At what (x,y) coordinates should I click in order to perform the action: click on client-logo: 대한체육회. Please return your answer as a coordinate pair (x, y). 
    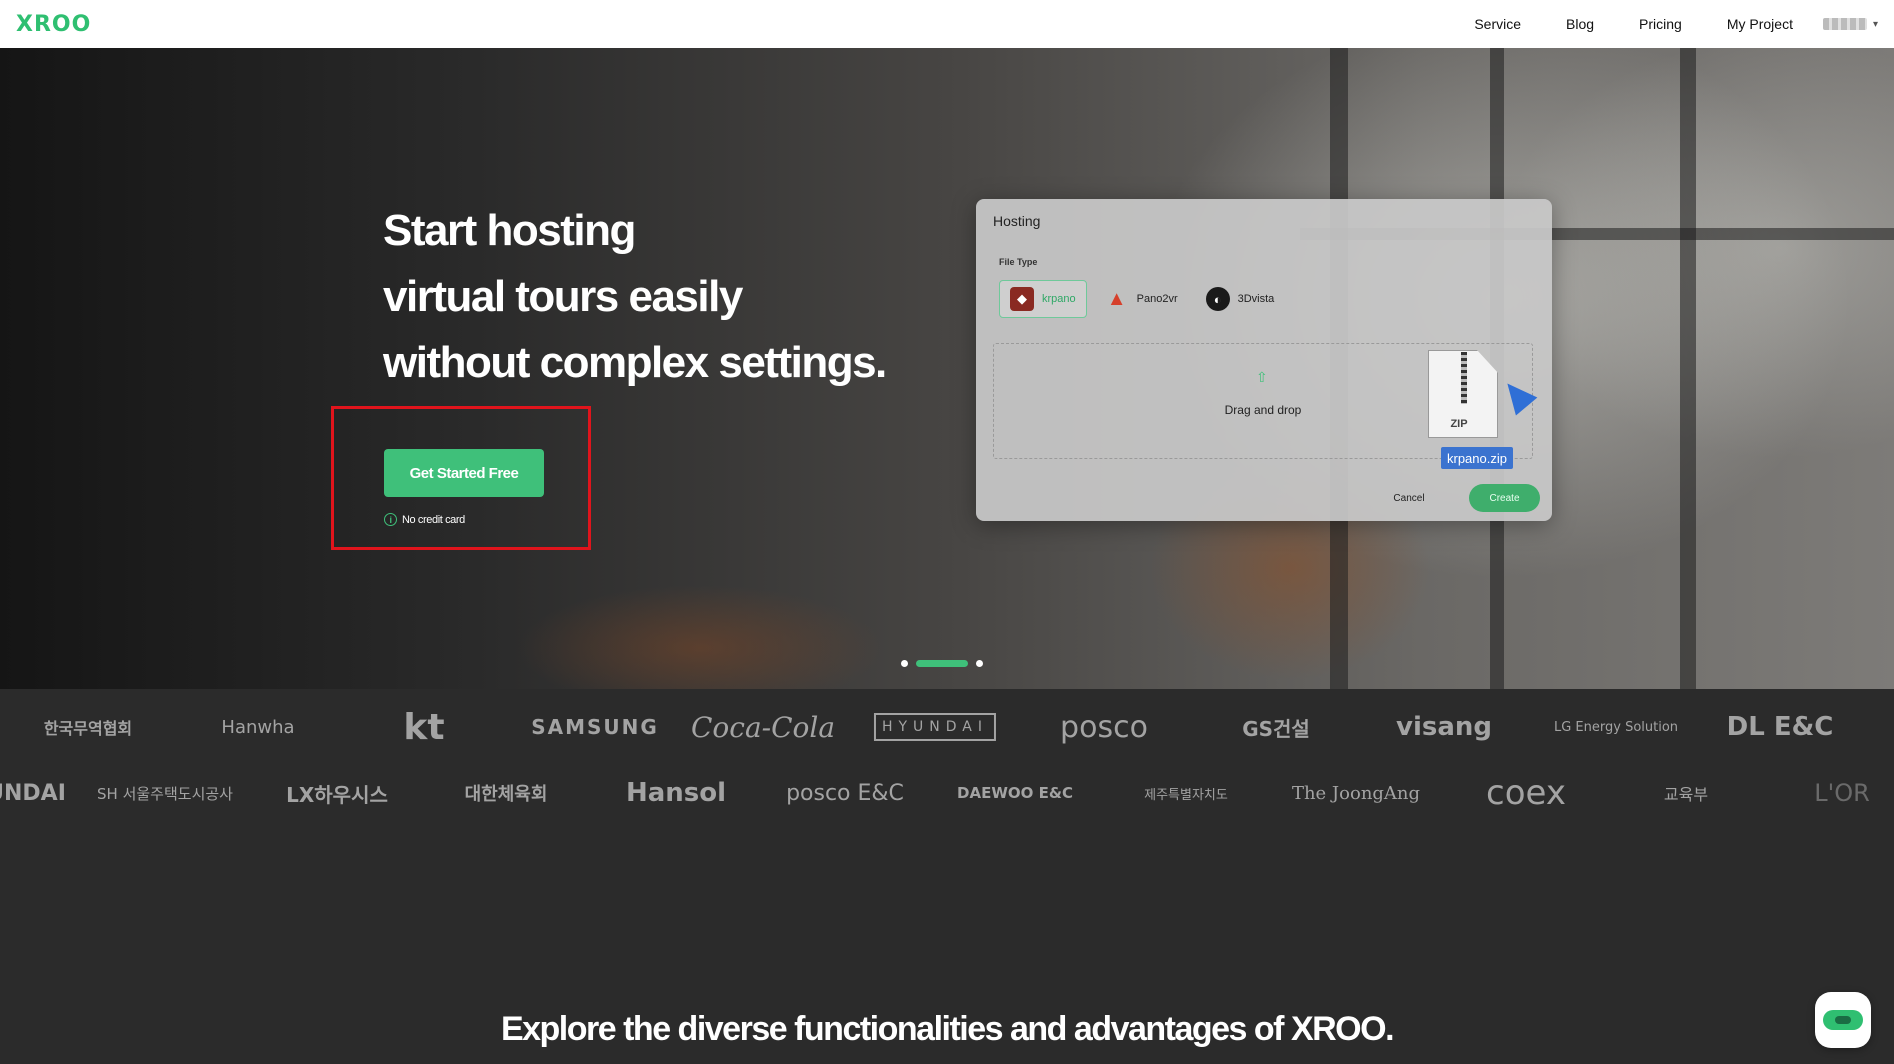
    Looking at the image, I should click on (506, 794).